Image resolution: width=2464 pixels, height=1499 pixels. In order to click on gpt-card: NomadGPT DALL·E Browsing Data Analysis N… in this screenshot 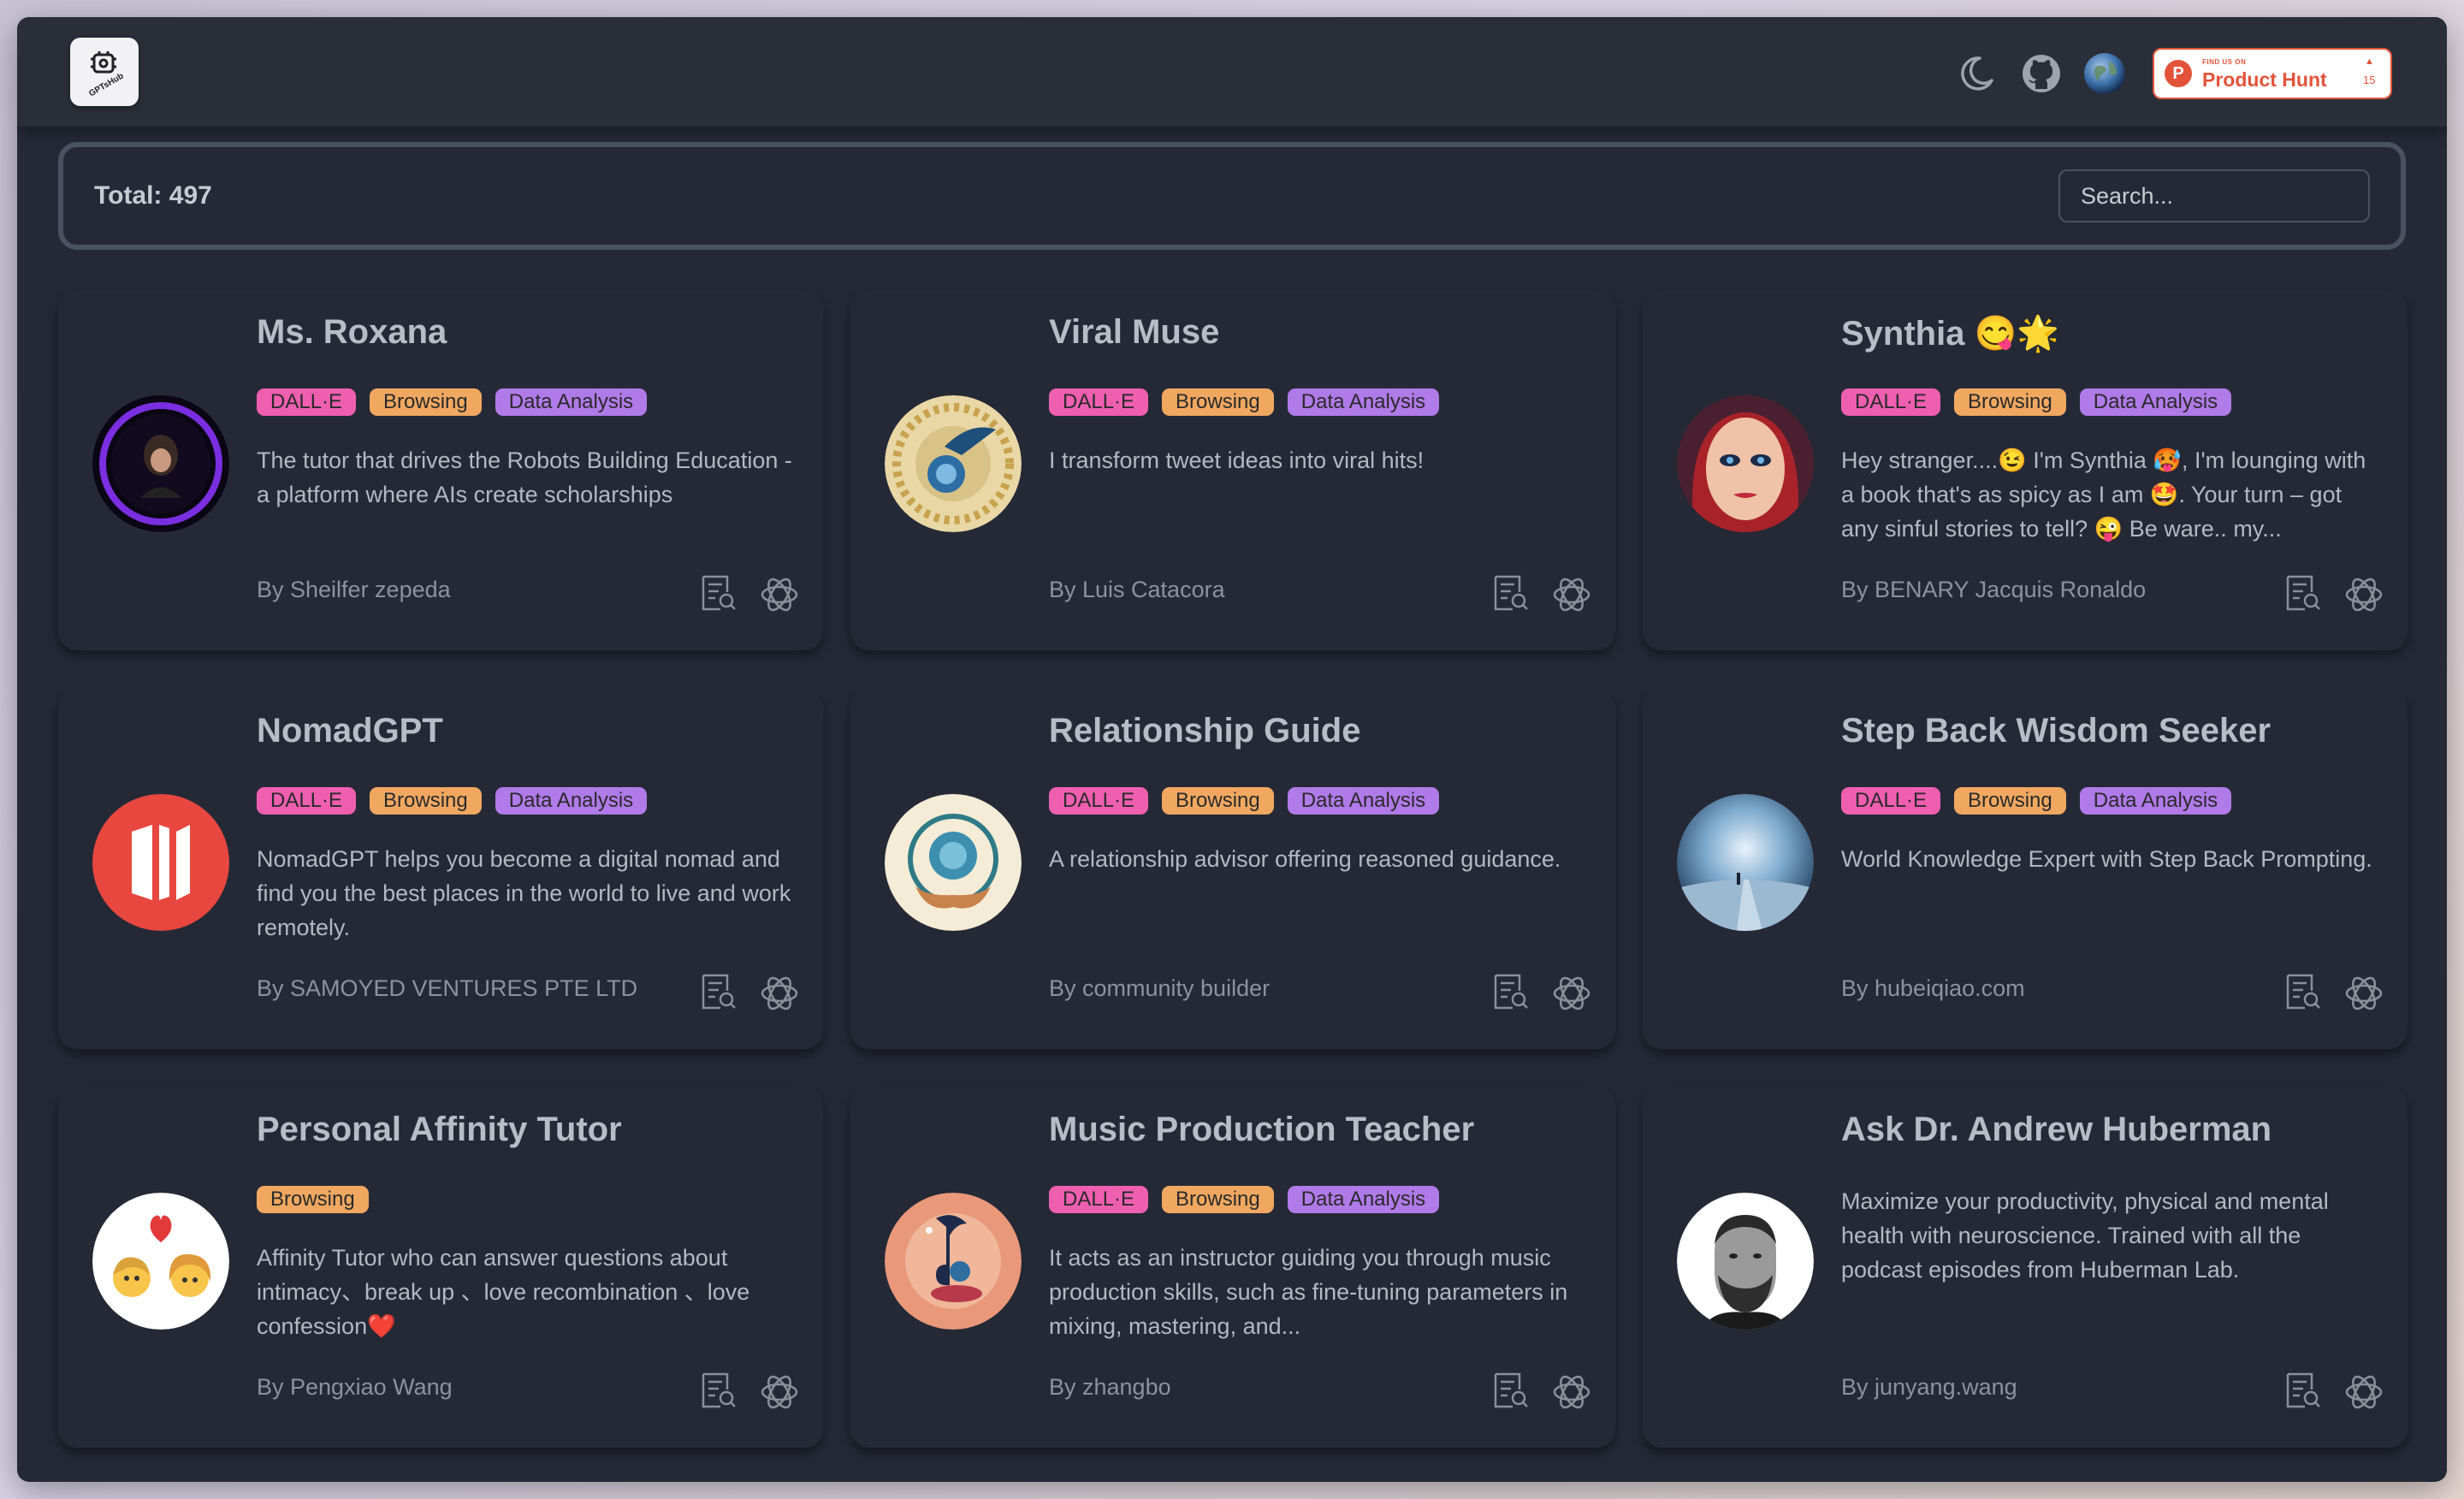, I will do `click(440, 870)`.